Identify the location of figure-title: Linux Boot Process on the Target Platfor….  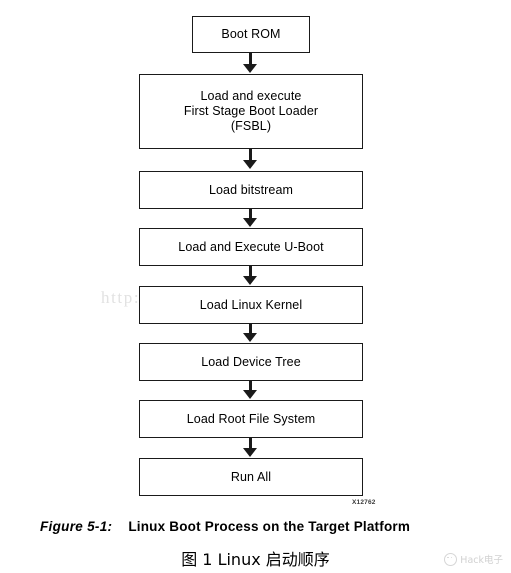
(269, 526).